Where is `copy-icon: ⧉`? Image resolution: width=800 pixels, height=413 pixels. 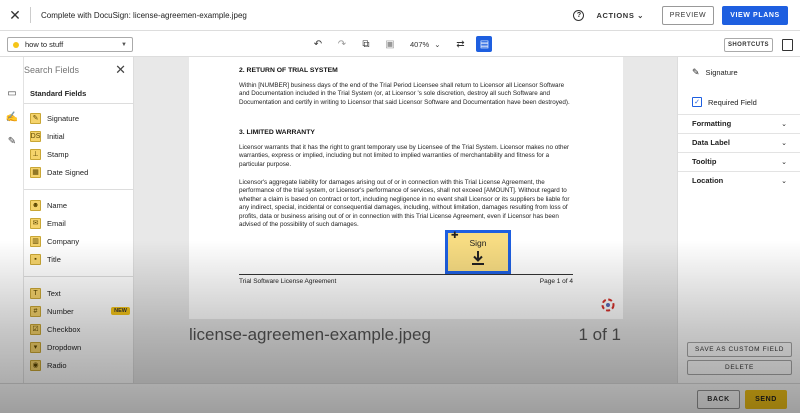
copy-icon: ⧉ is located at coordinates (366, 44).